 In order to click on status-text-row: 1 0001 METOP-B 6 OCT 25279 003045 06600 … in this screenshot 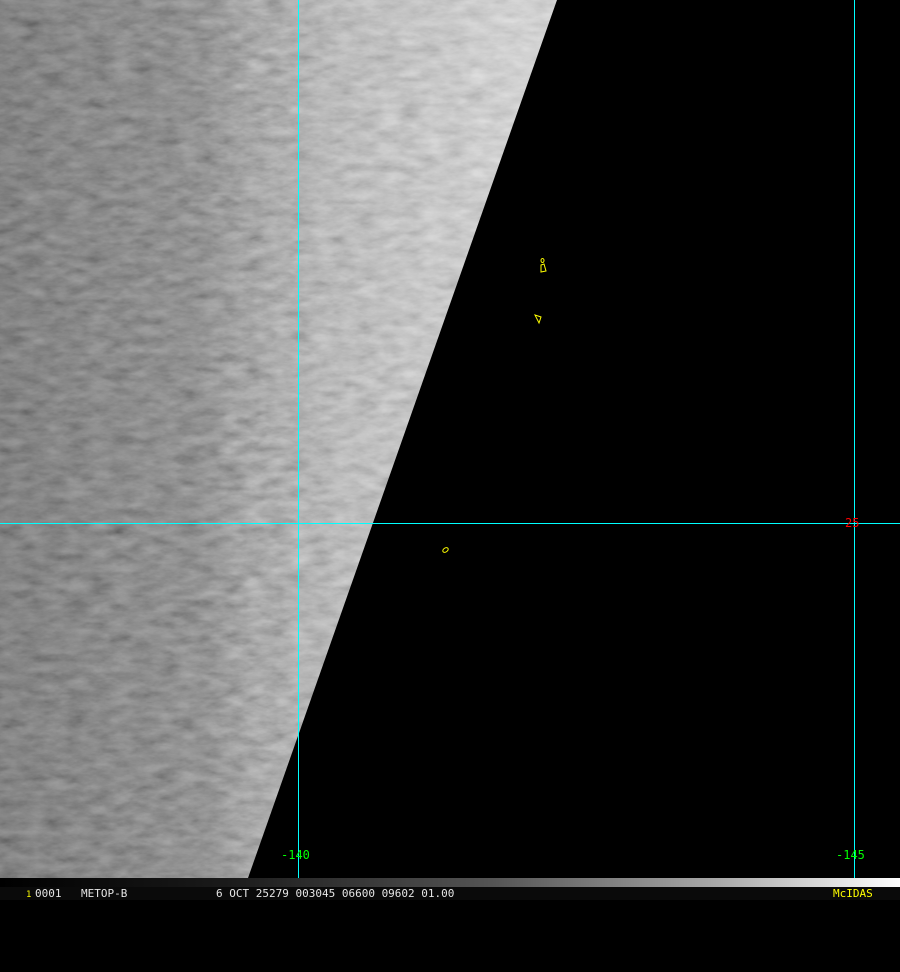, I will do `click(450, 894)`.